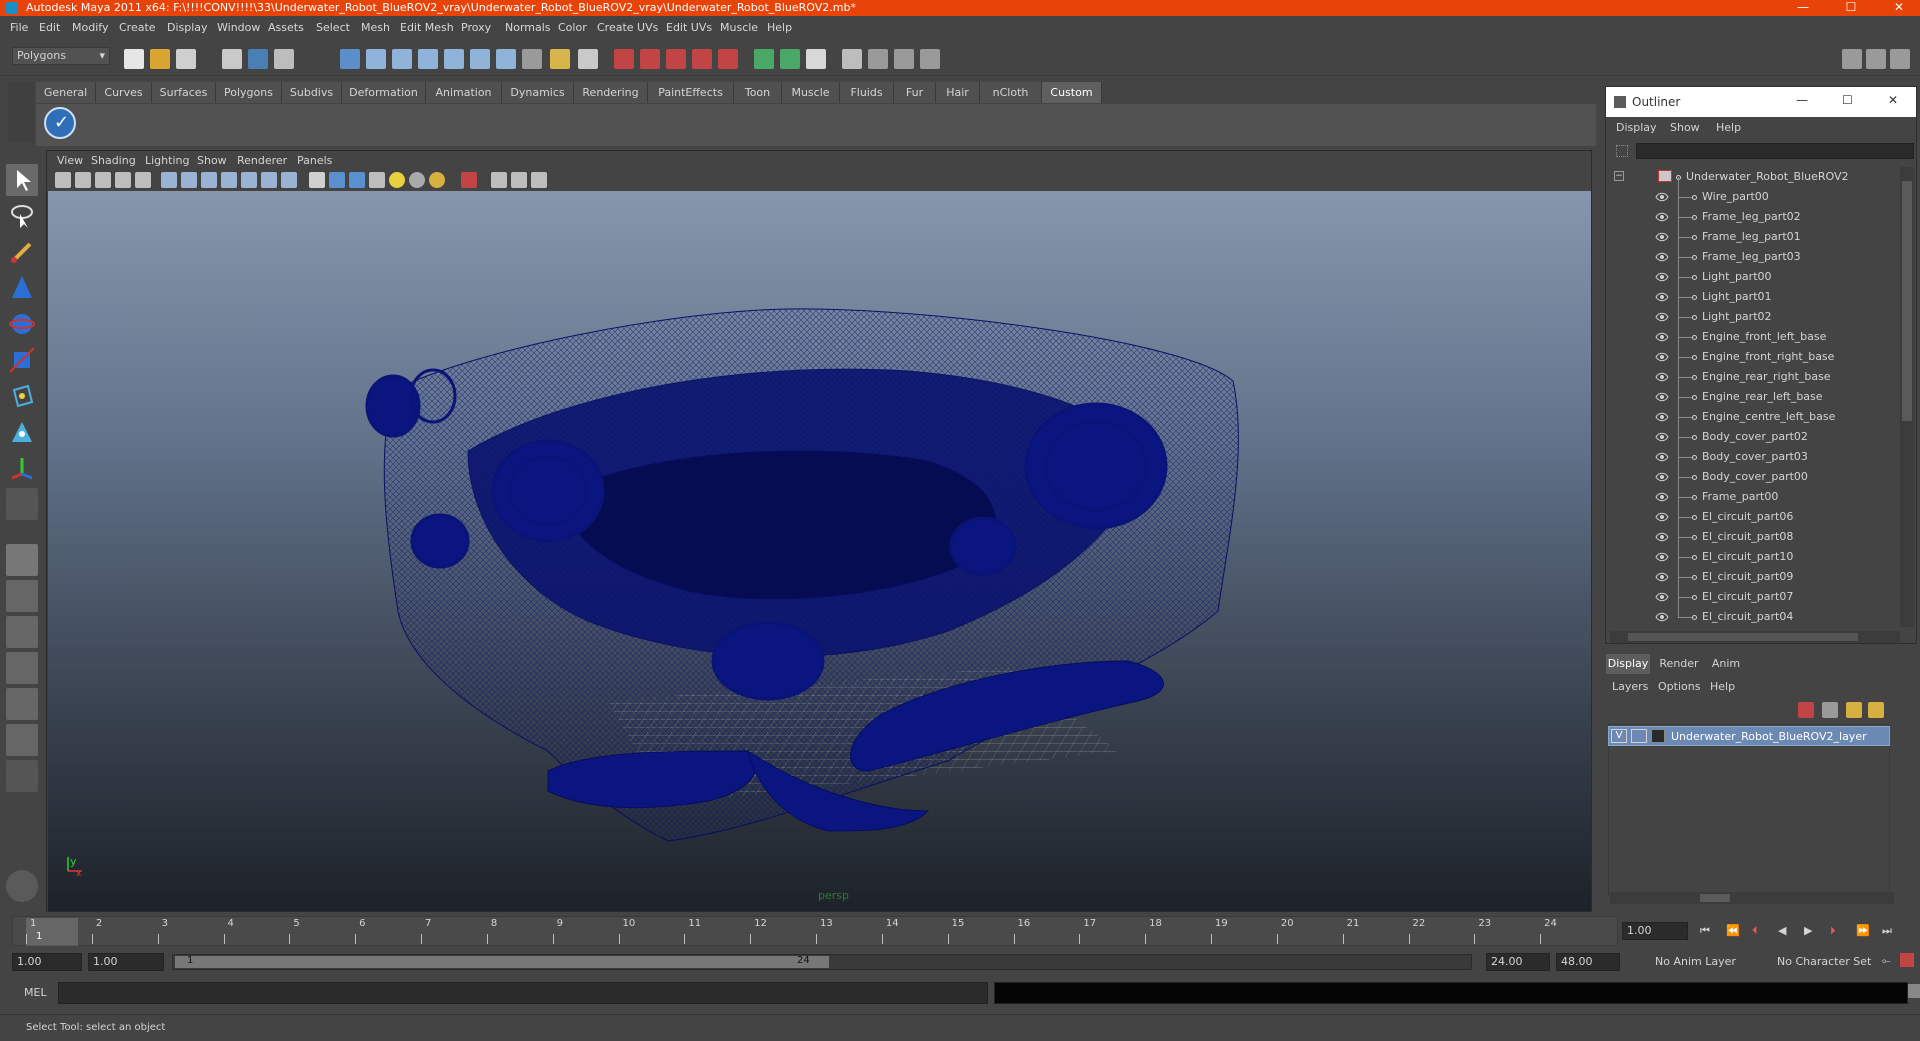  I want to click on playback-end-field: 24.00, so click(1518, 962).